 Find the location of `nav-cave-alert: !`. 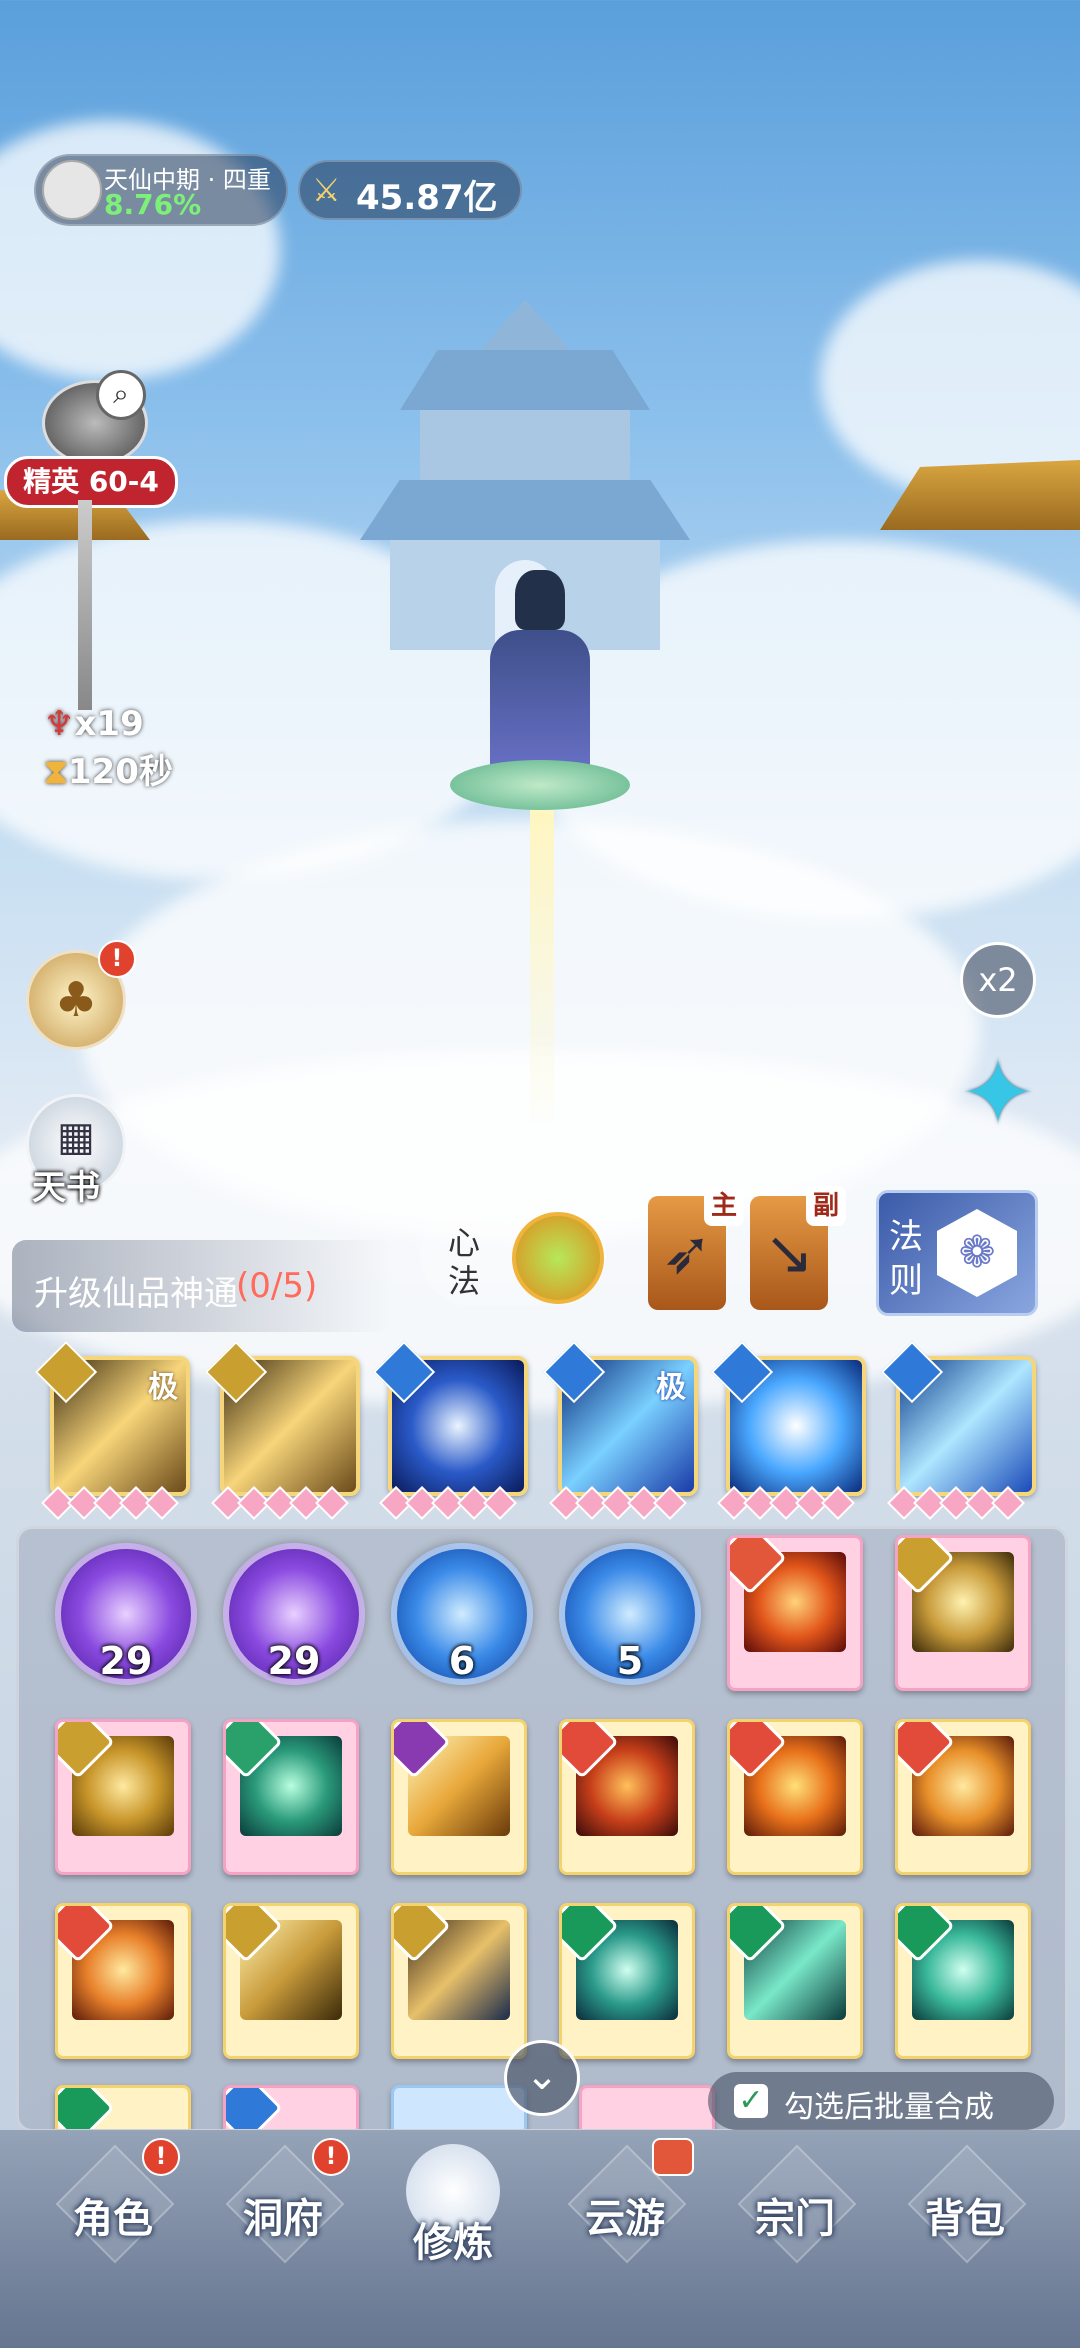

nav-cave-alert: ! is located at coordinates (331, 2157).